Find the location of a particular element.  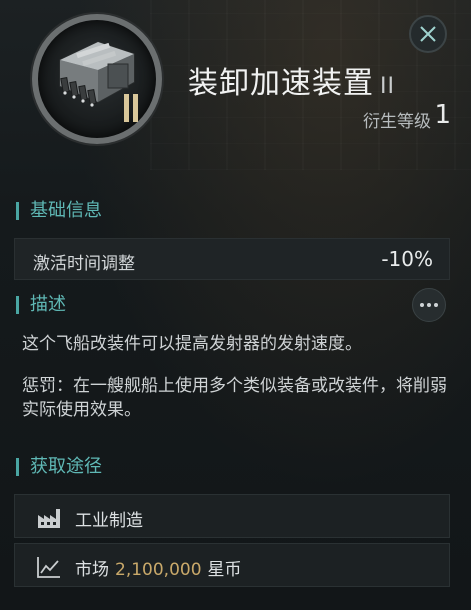

section-sources: 获取途径 is located at coordinates (59, 467).